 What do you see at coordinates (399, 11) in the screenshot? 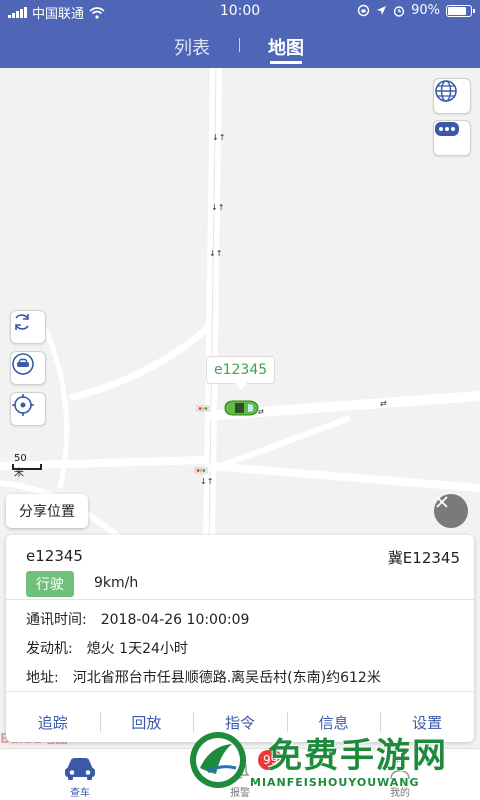
I see `alarm-clock-icon` at bounding box center [399, 11].